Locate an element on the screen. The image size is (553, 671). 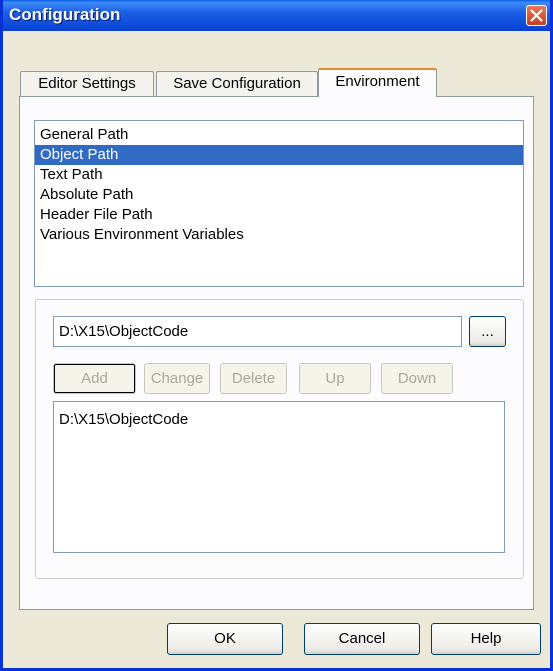
list-item: Text Path is located at coordinates (279, 175).